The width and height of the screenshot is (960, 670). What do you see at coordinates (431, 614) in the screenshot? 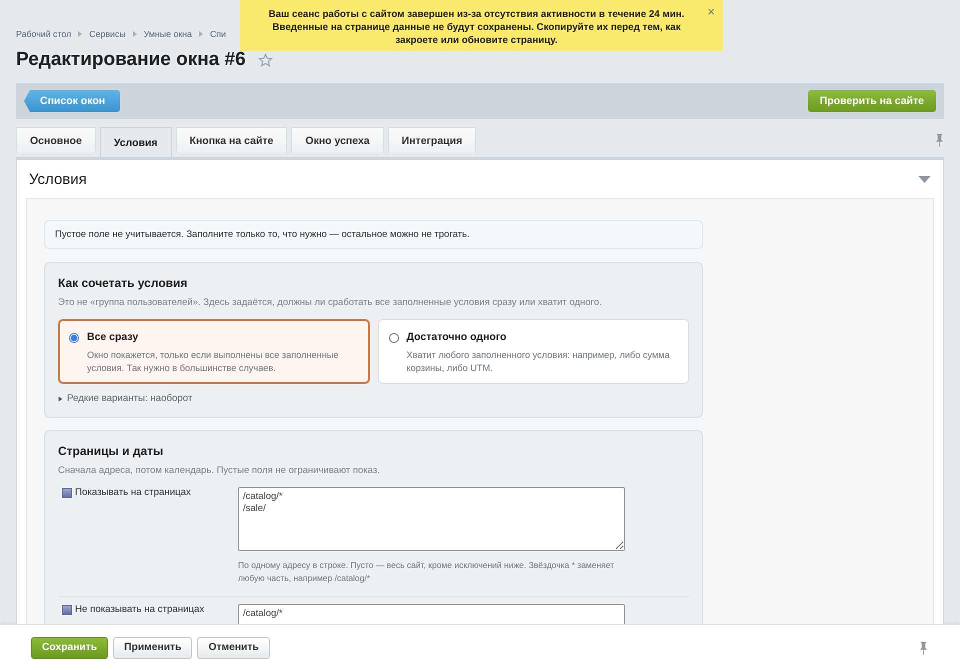
I see `input-field: /catalog/*` at bounding box center [431, 614].